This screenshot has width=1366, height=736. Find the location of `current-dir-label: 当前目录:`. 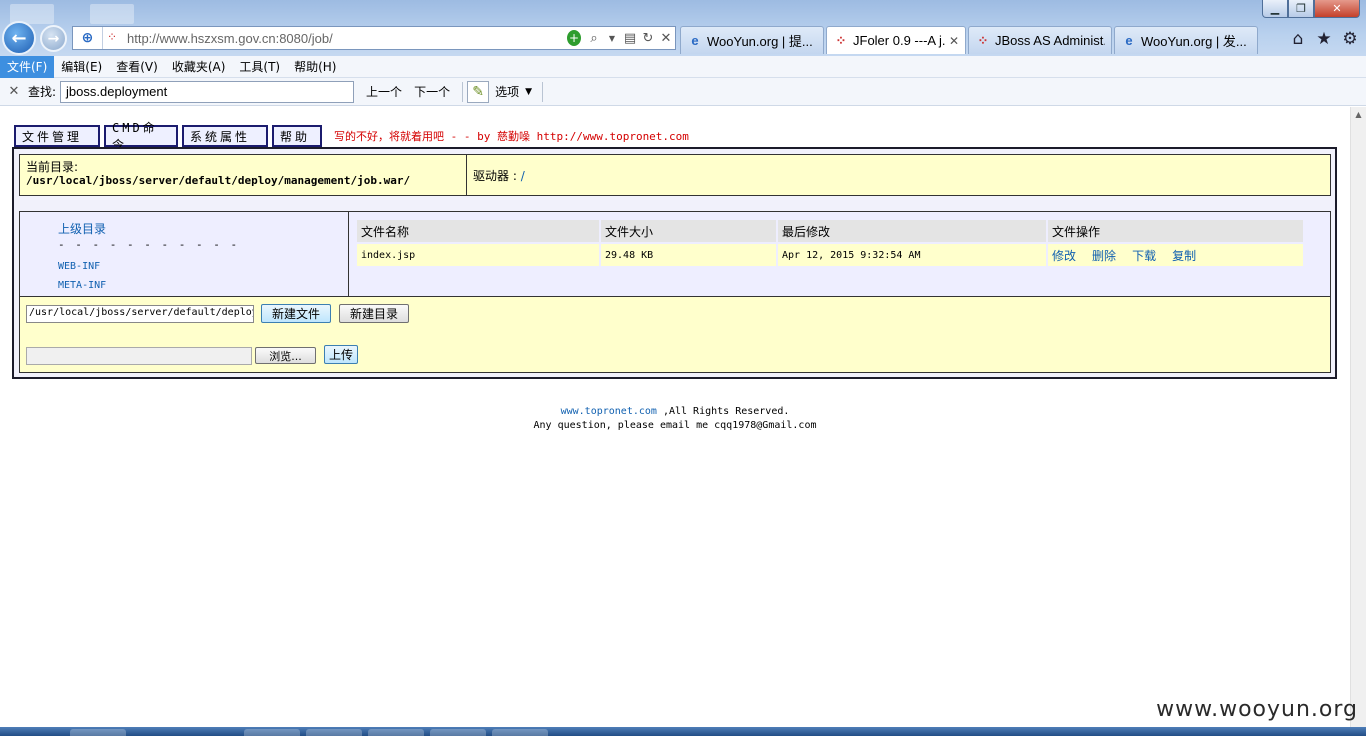

current-dir-label: 当前目录: is located at coordinates (52, 167).